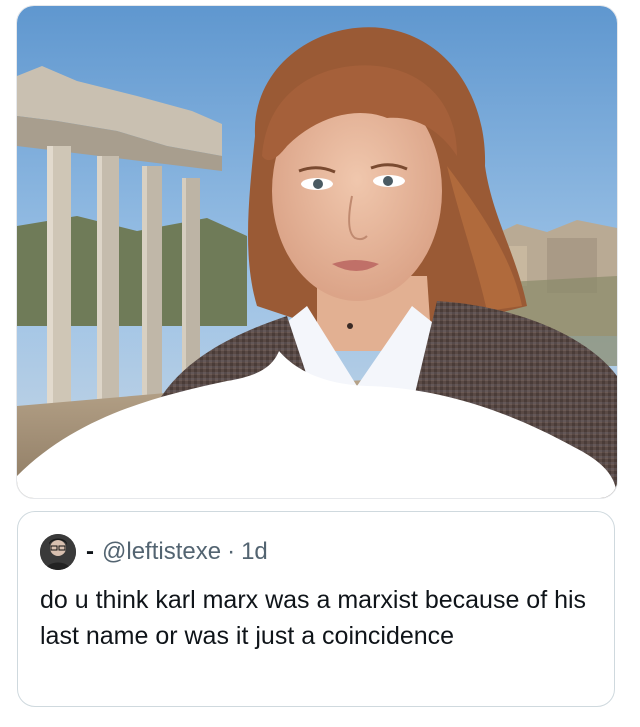 The width and height of the screenshot is (640, 727). I want to click on user-handle: @leftistexe, so click(161, 552).